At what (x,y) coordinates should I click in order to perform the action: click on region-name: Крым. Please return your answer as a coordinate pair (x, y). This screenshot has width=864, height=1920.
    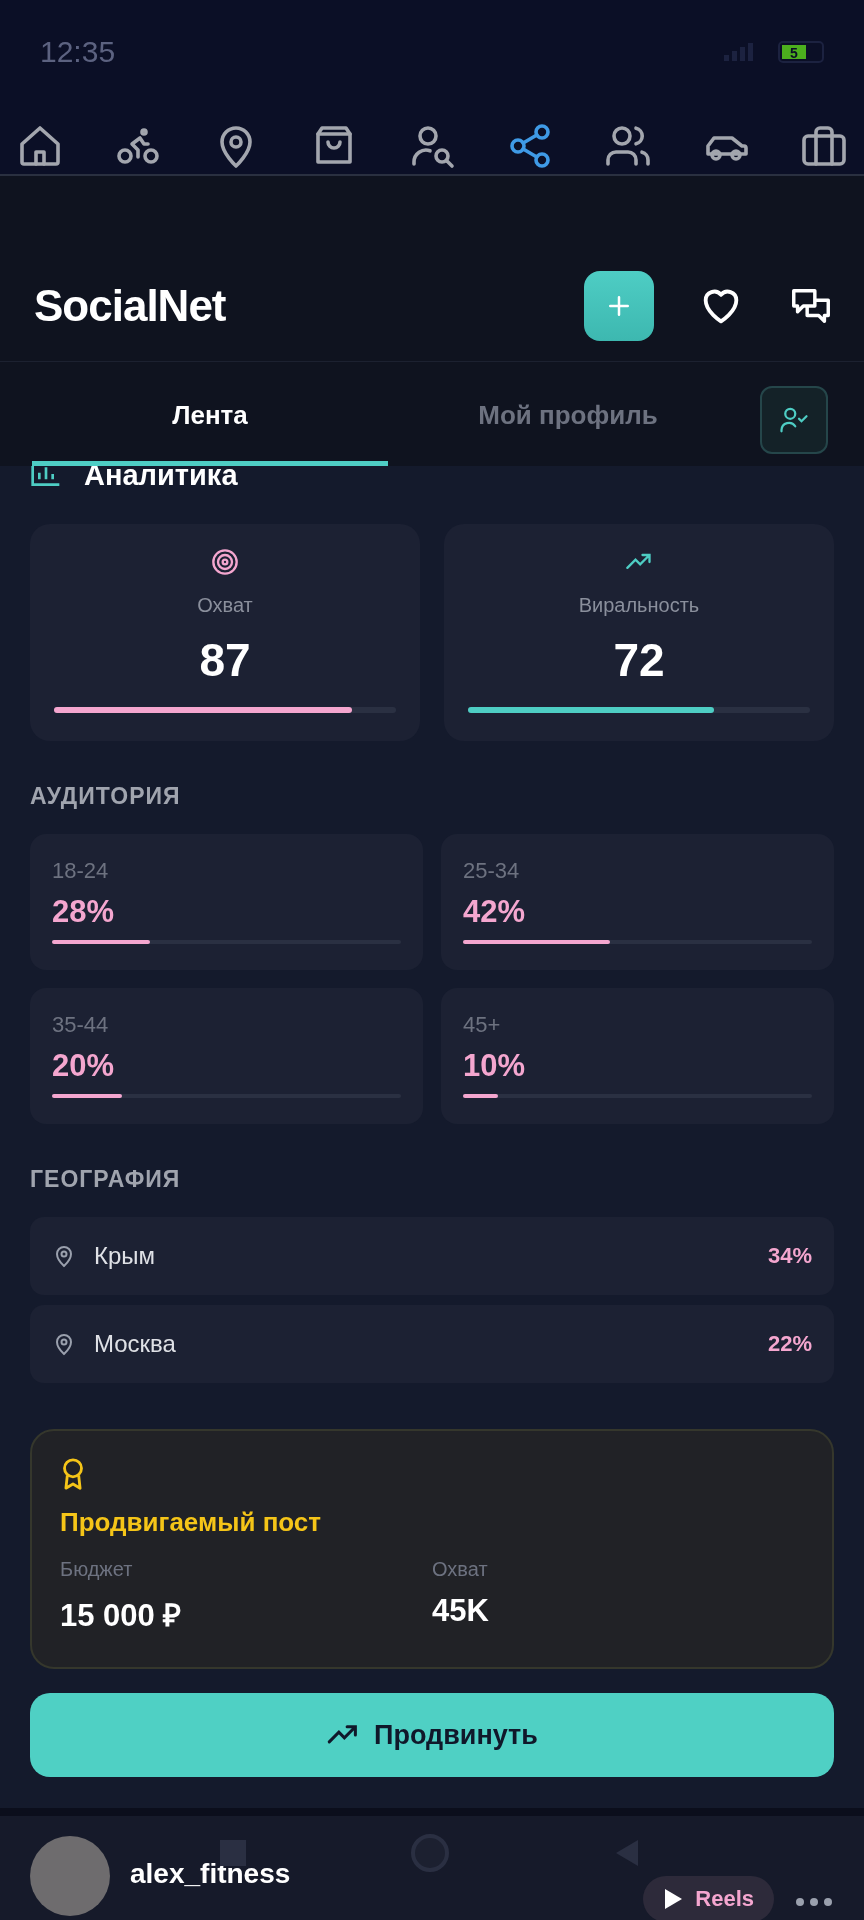
    Looking at the image, I should click on (125, 1256).